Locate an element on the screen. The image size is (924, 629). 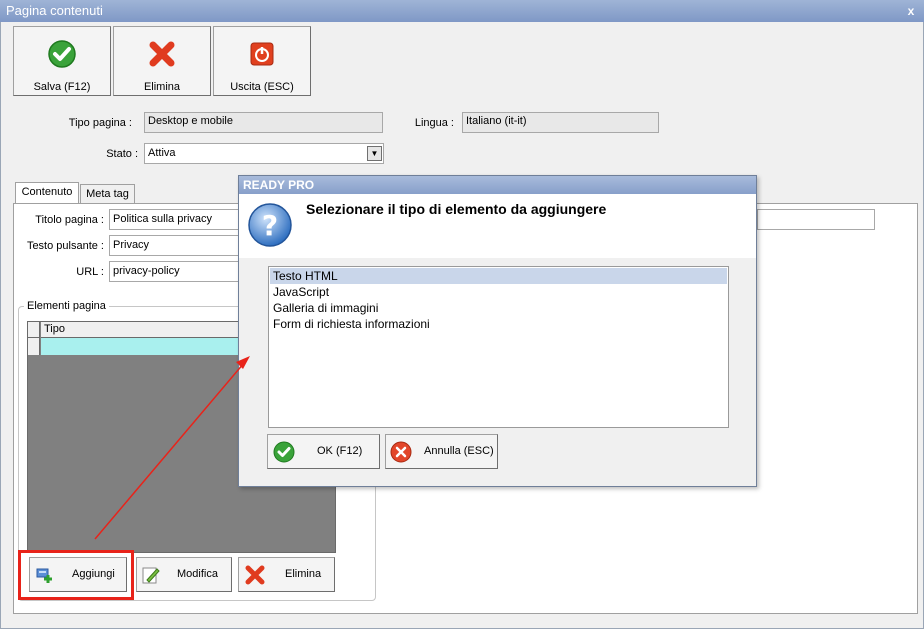
annotation-arrow is located at coordinates (172, 448).